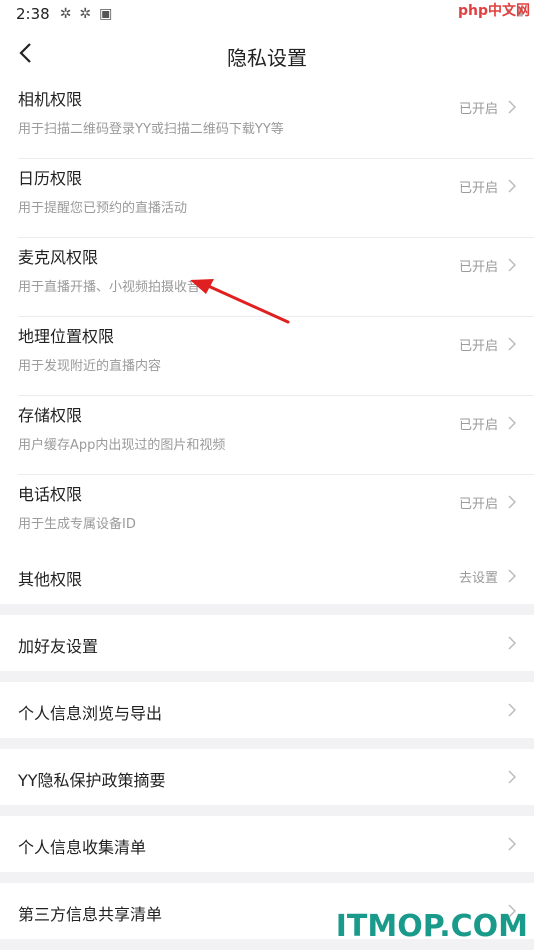  Describe the element at coordinates (267, 844) in the screenshot. I see `info-collection-list-item: 个人信息收集清单` at that location.